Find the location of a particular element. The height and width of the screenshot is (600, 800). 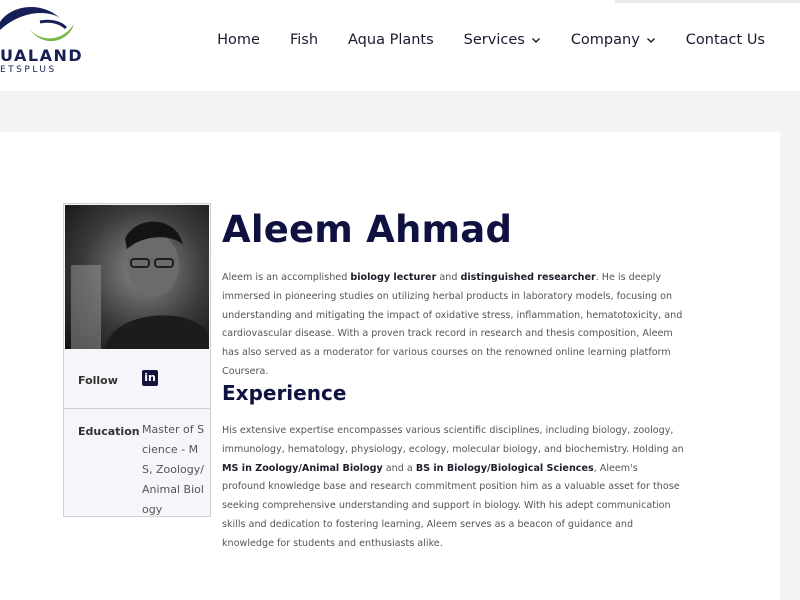

nav-fish-label: Fish is located at coordinates (304, 40).